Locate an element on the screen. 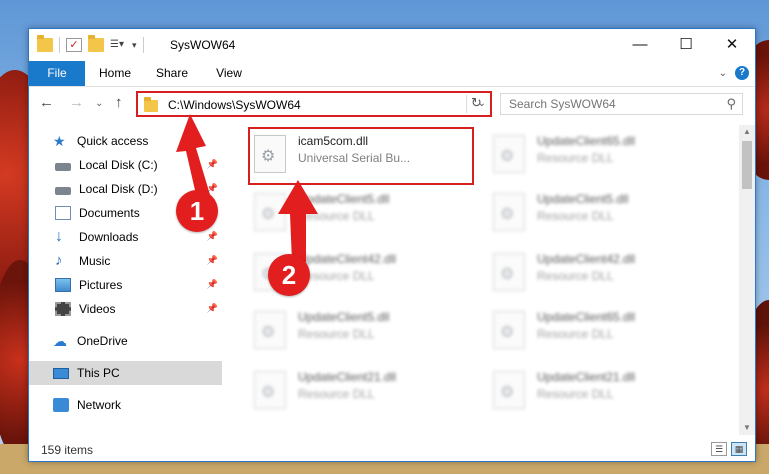 The height and width of the screenshot is (474, 769). annotation-arrows is located at coordinates (247, 188).